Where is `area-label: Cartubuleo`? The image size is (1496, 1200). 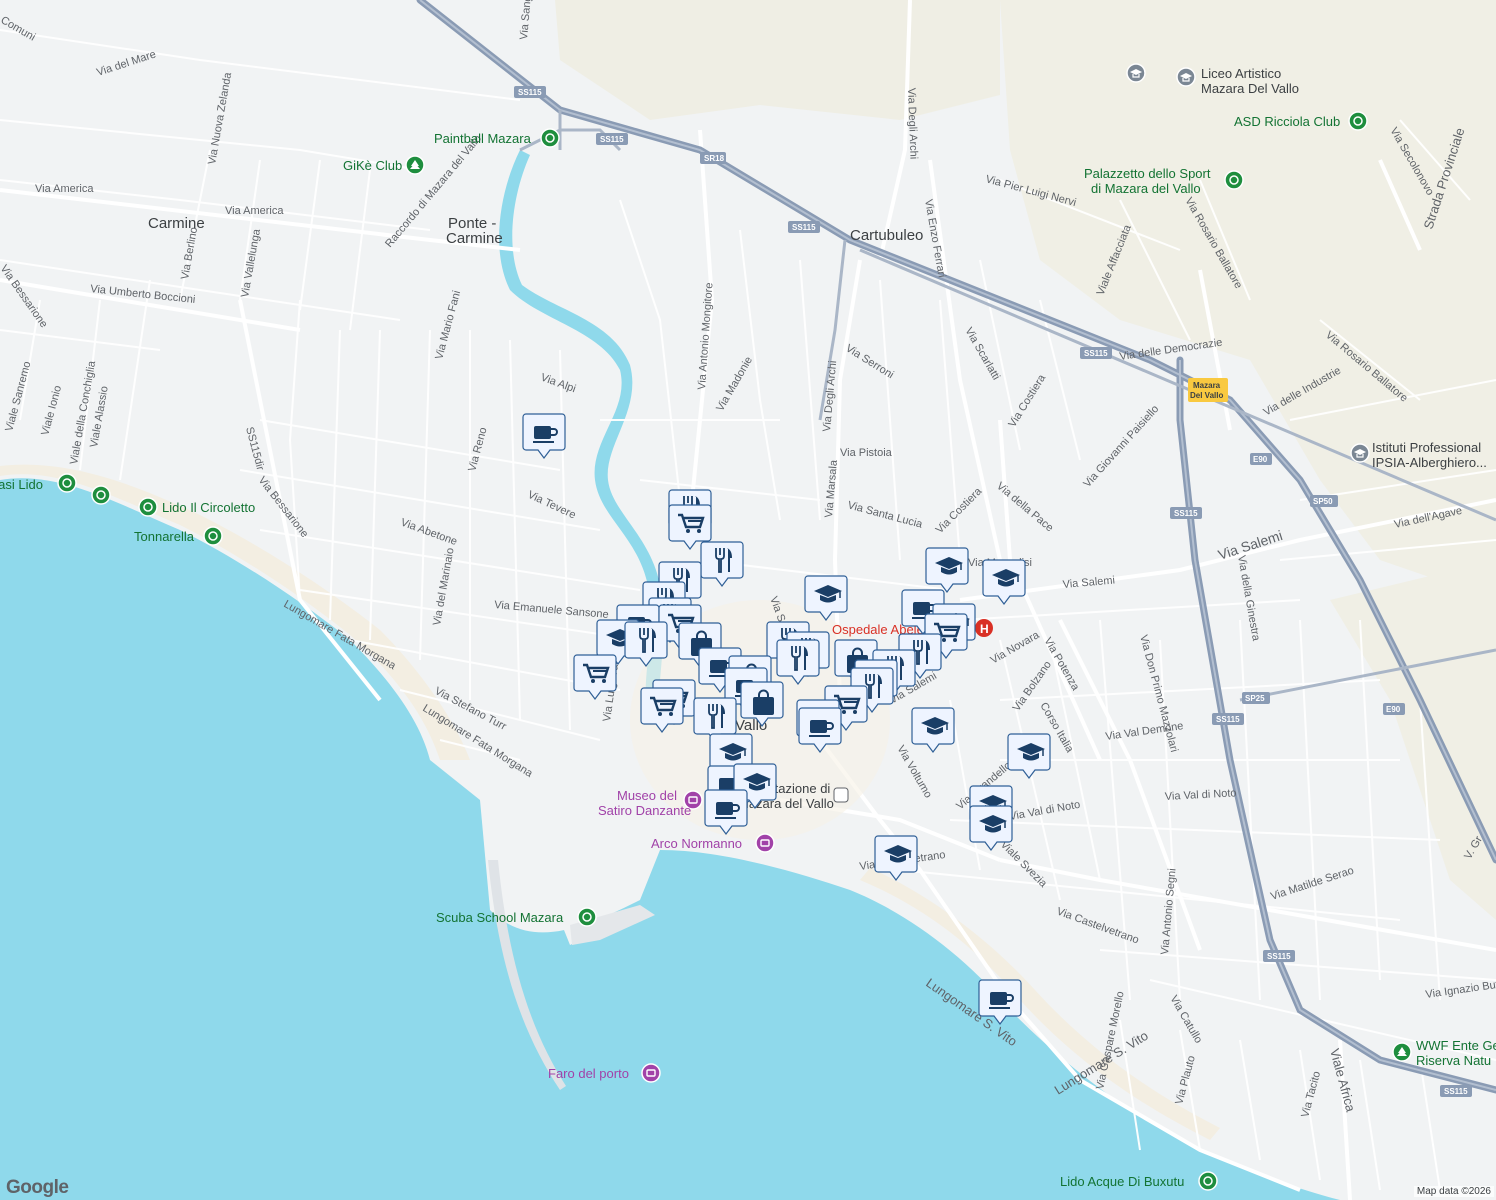
area-label: Cartubuleo is located at coordinates (886, 235).